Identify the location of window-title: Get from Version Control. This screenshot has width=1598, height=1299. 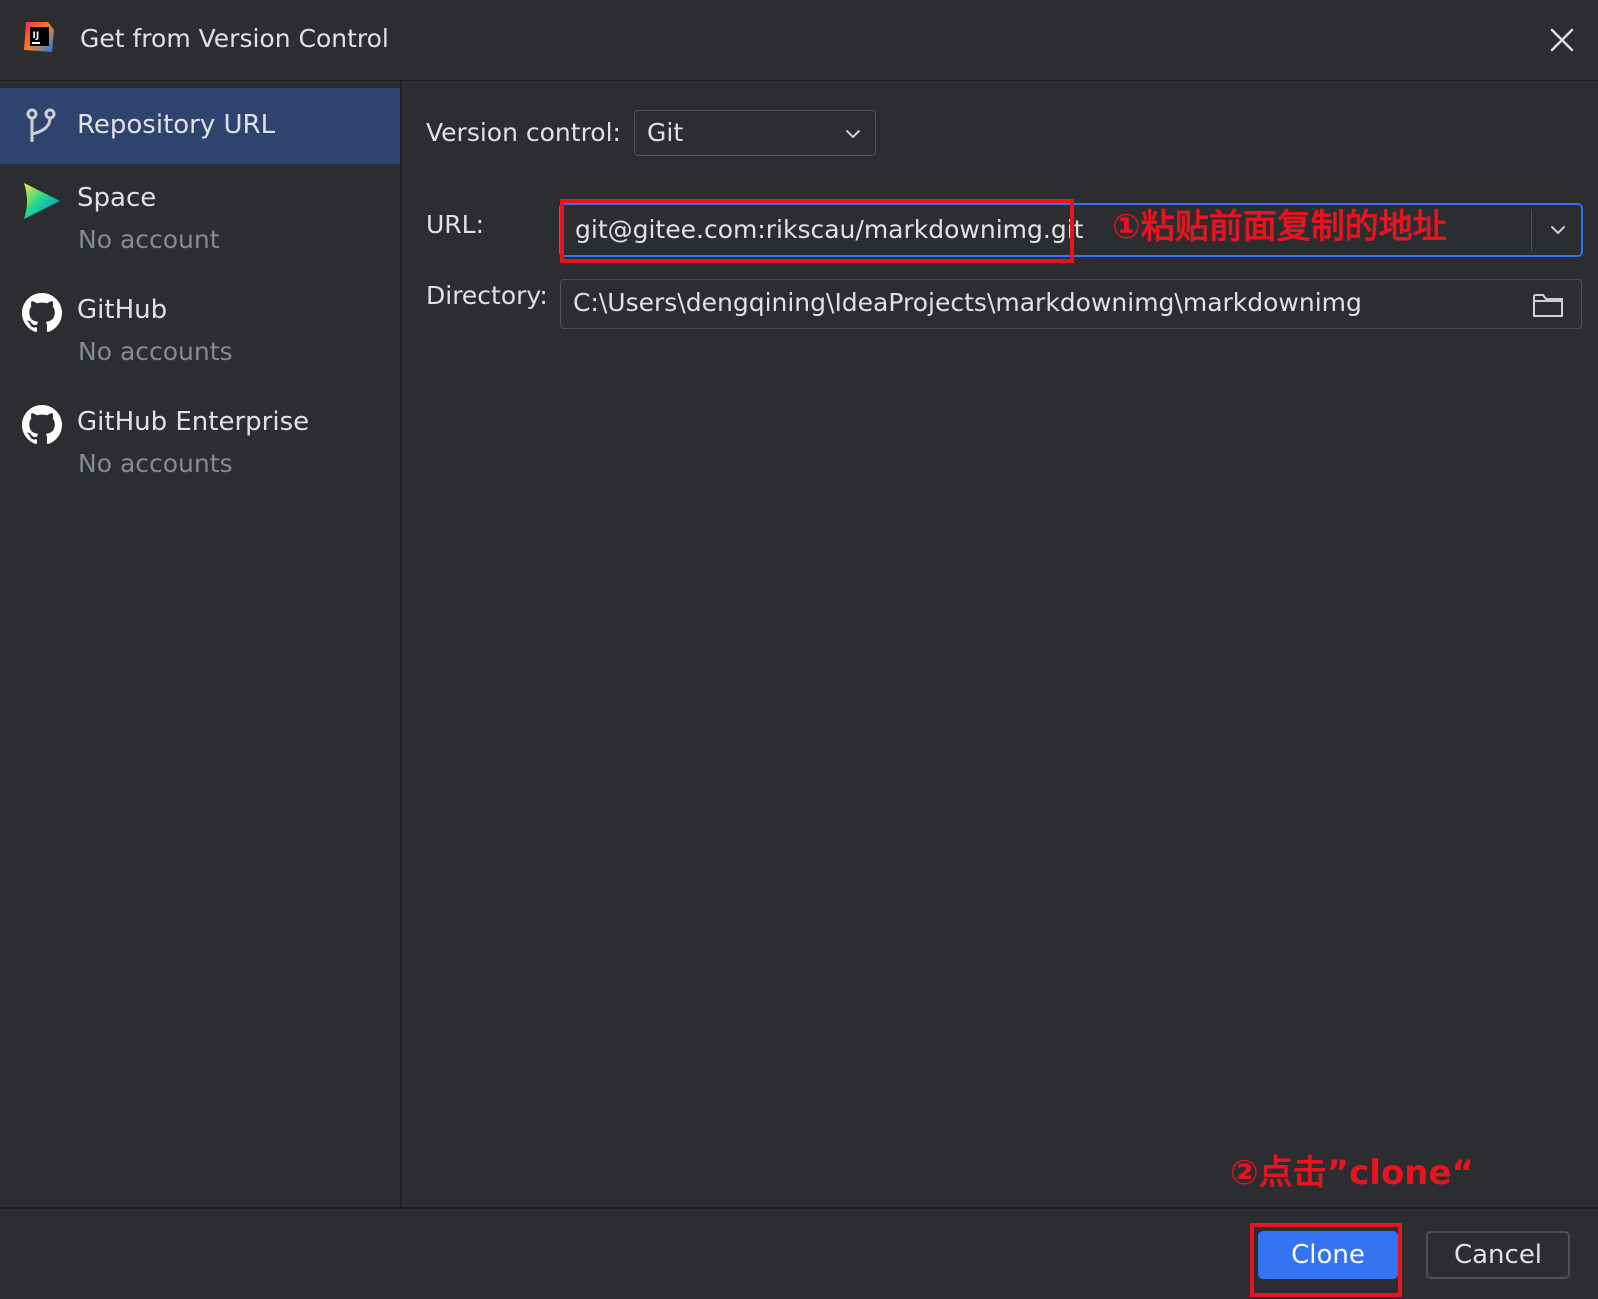
(234, 38).